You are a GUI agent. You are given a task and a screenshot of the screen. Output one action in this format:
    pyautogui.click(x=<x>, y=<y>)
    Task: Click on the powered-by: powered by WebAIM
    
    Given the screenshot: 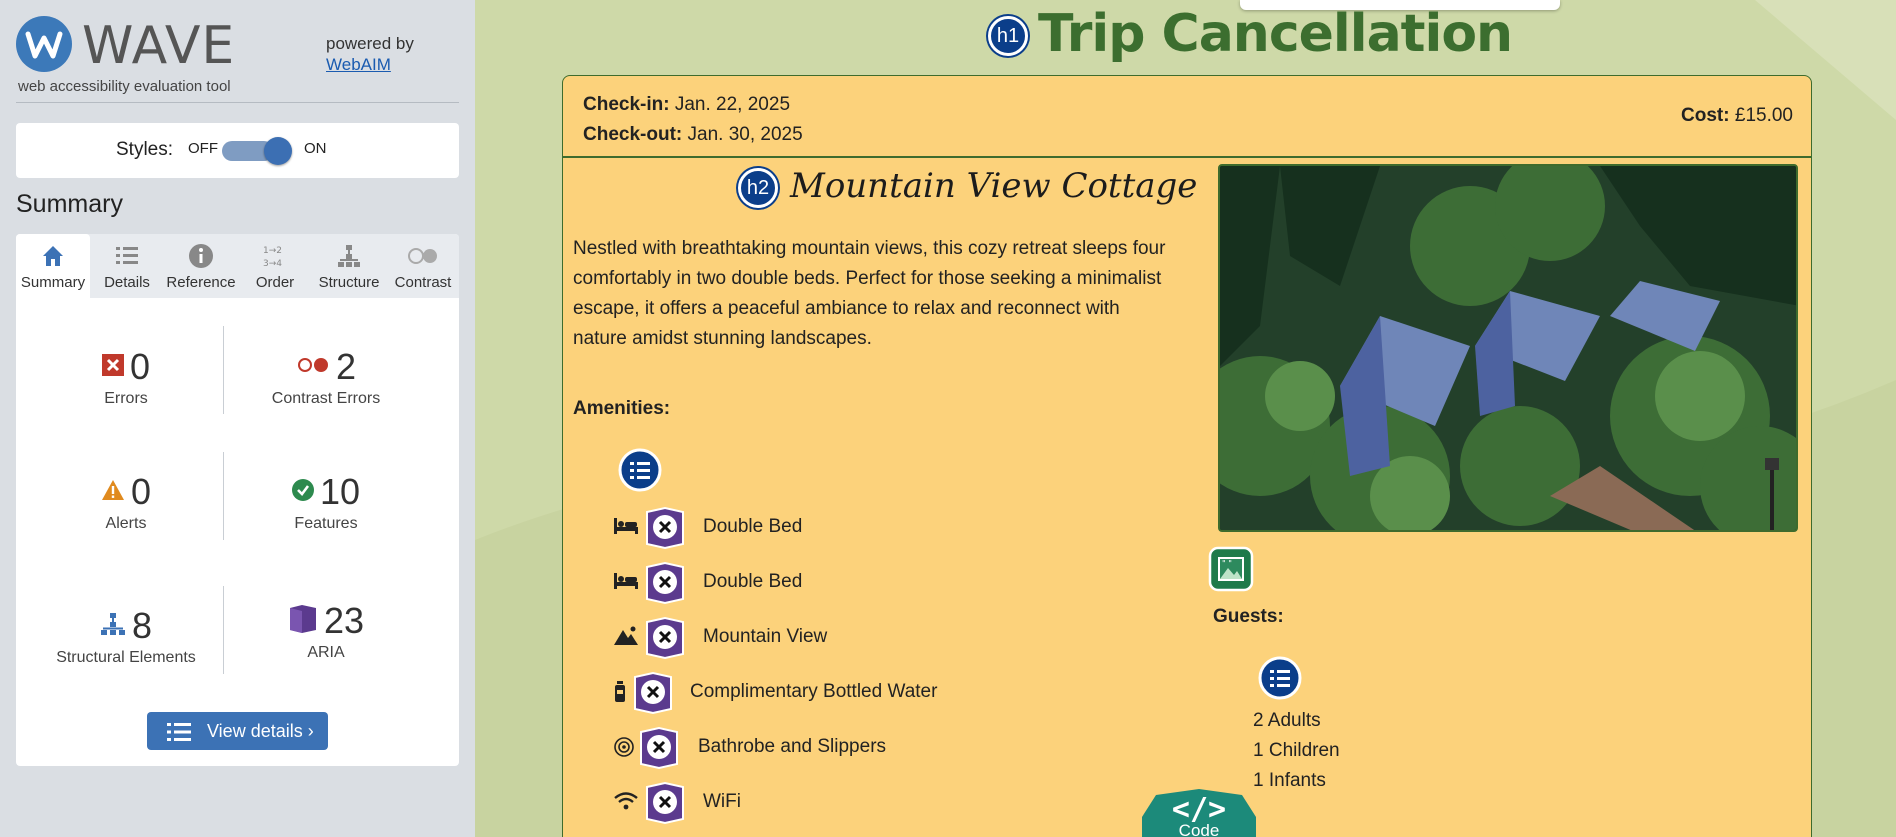 What is the action you would take?
    pyautogui.click(x=370, y=54)
    